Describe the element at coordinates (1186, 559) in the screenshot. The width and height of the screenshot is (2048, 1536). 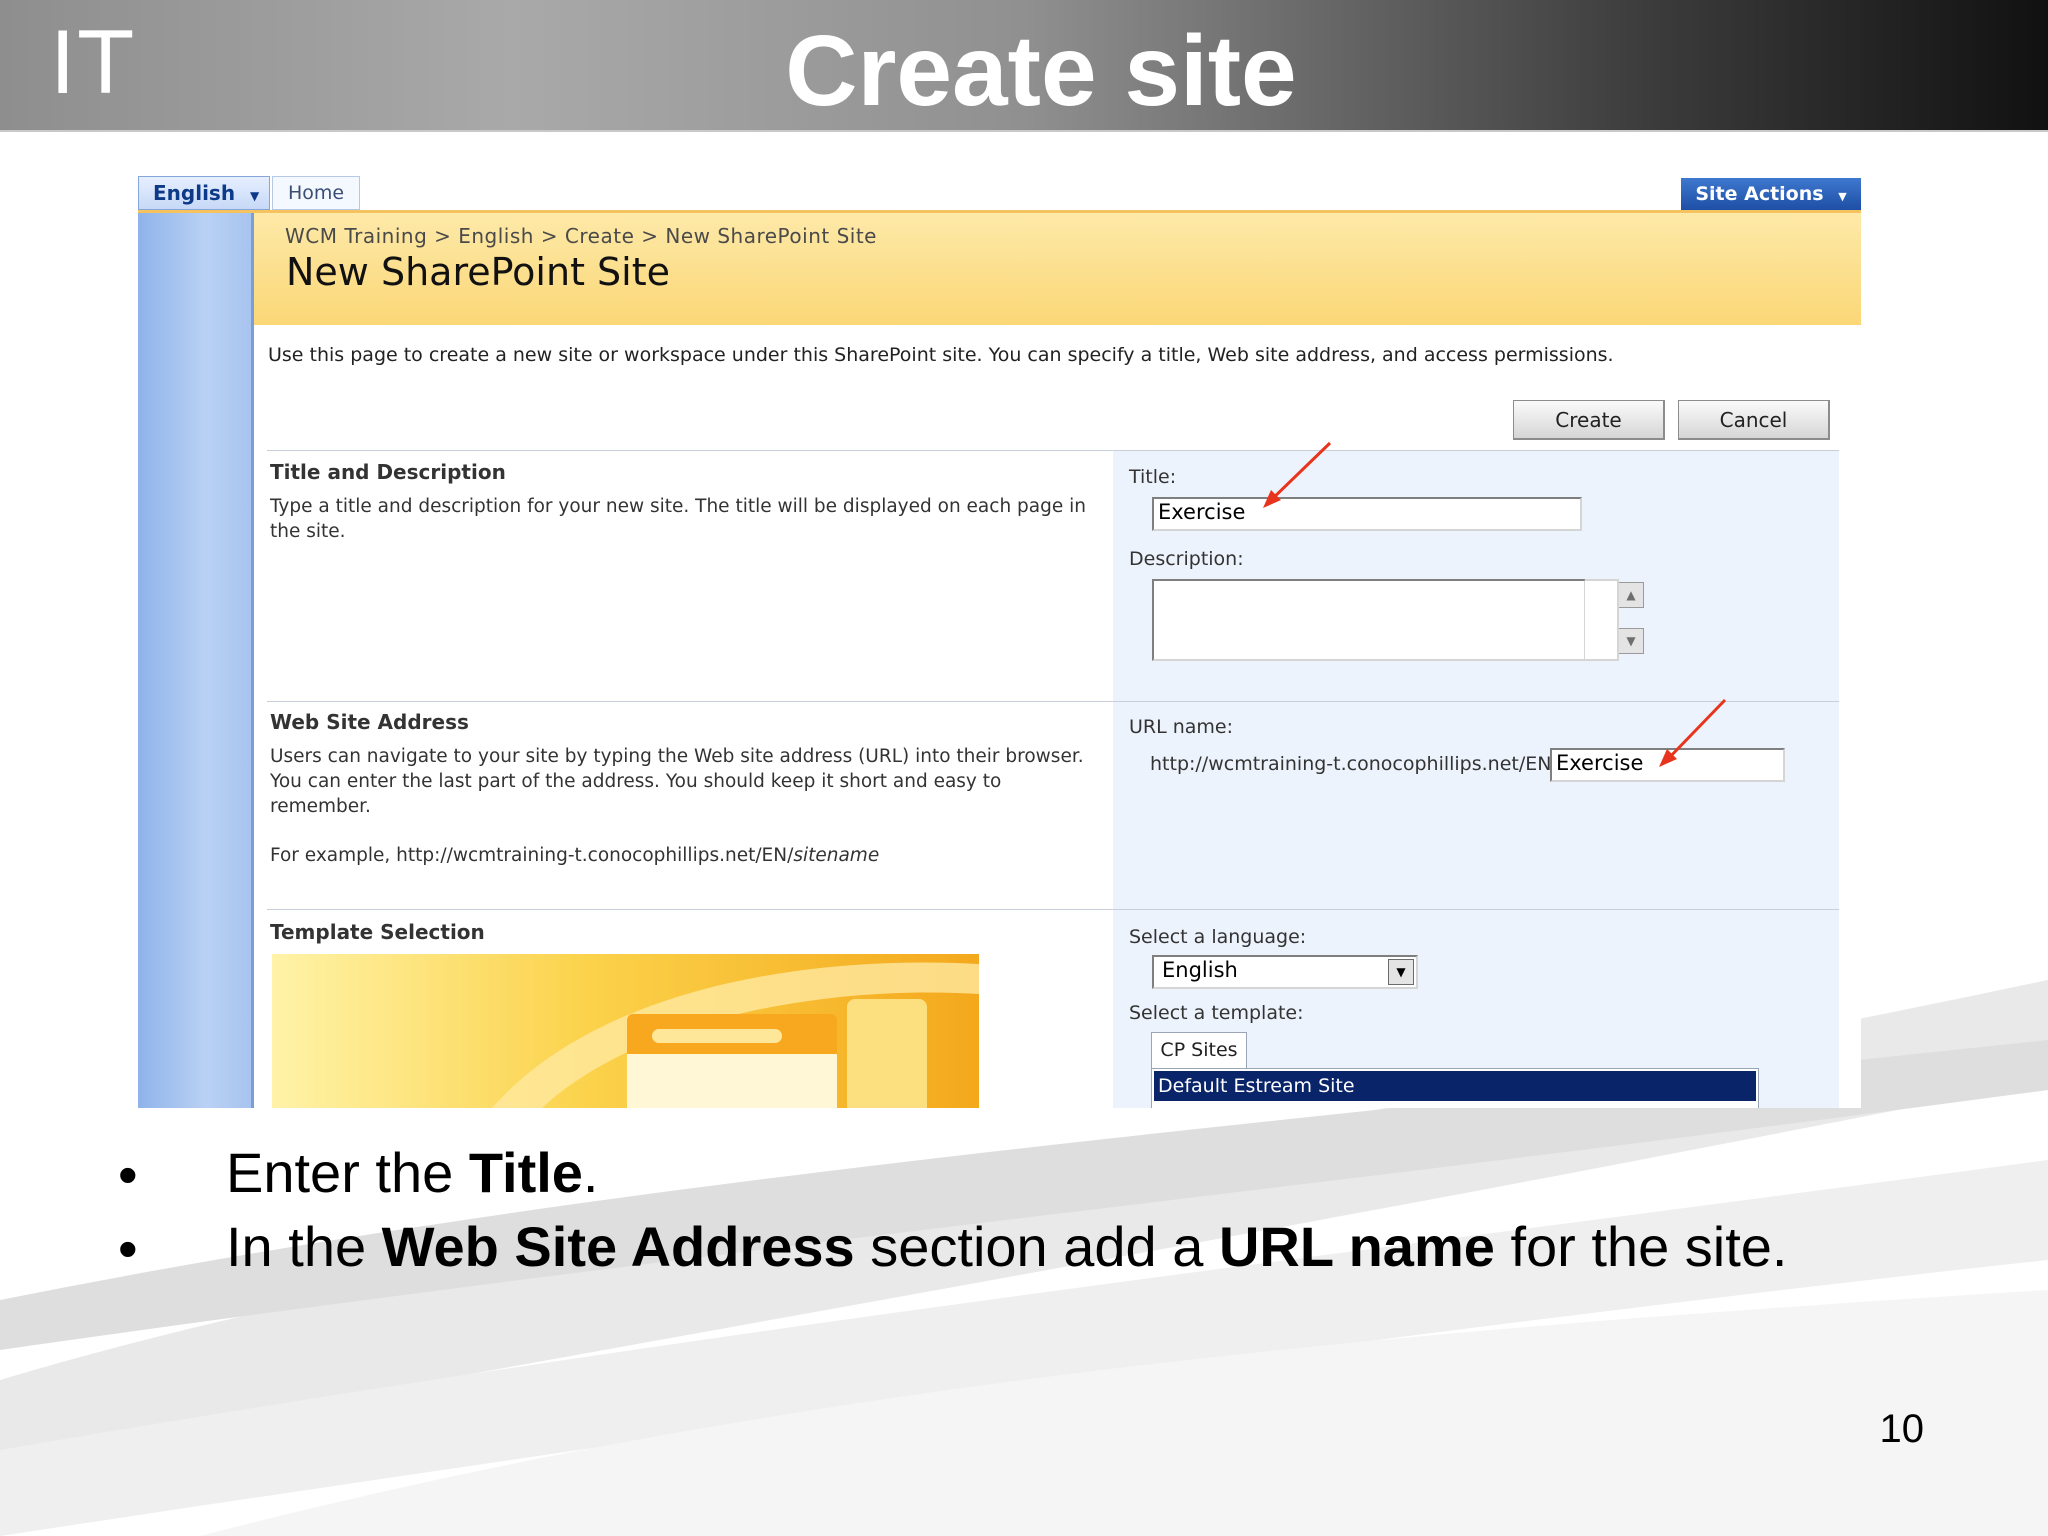
I see `description-label: Description:` at that location.